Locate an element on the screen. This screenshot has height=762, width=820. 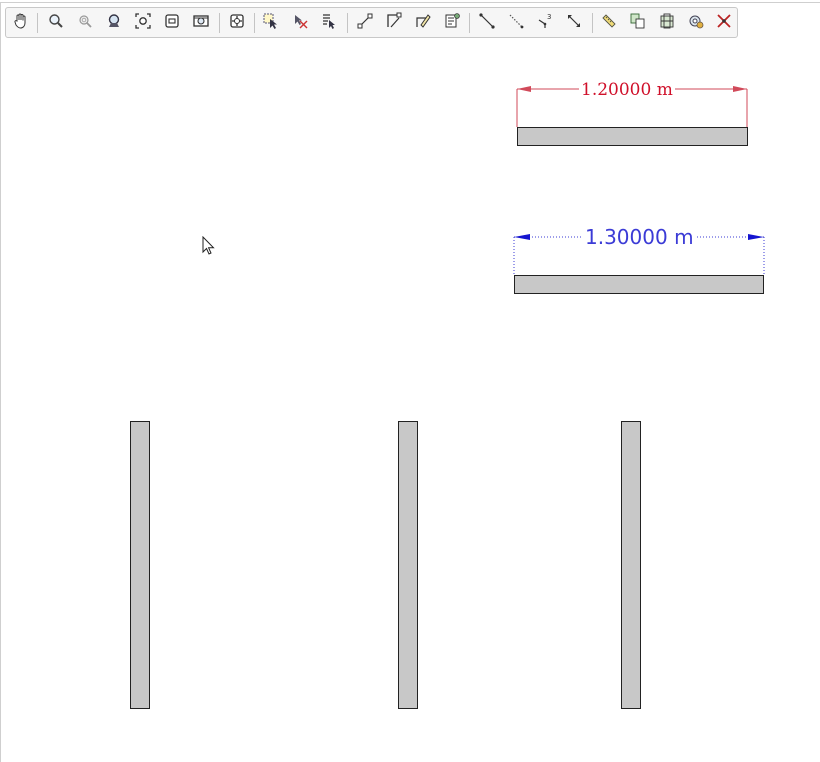
deselect-icon is located at coordinates (300, 23).